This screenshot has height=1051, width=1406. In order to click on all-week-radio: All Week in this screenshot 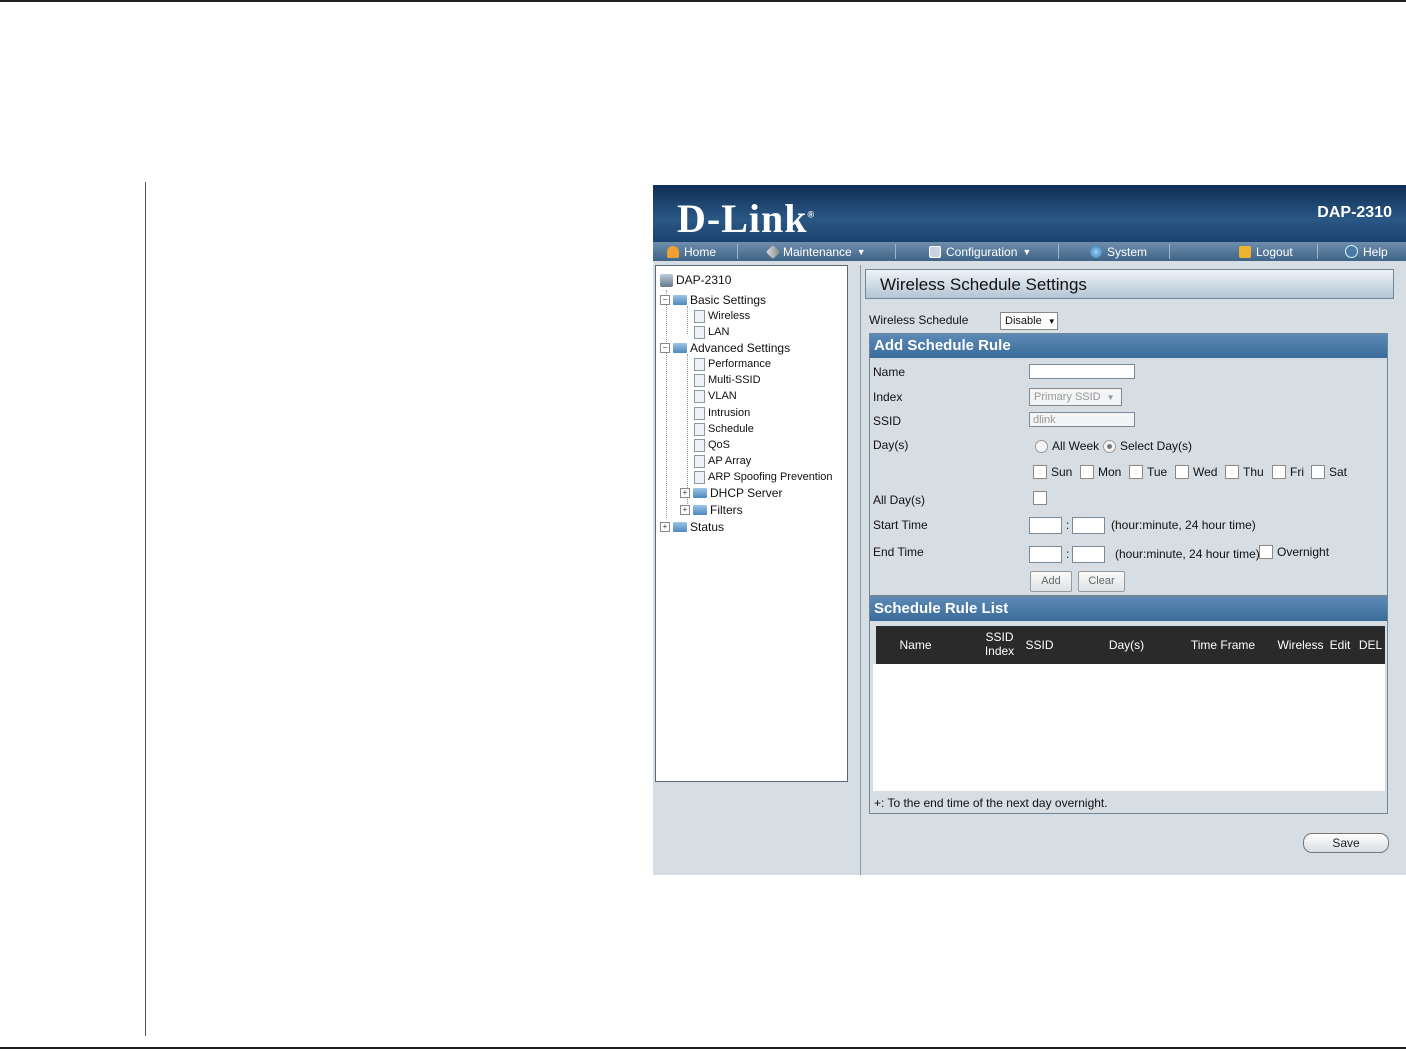, I will do `click(1067, 446)`.